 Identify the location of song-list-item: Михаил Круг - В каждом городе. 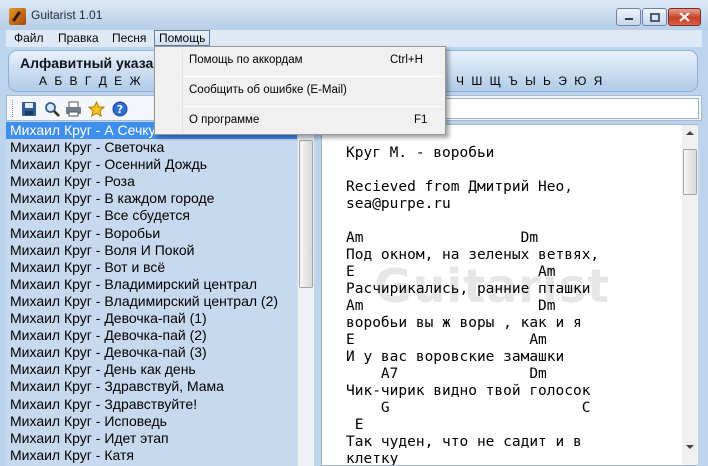
(151, 198).